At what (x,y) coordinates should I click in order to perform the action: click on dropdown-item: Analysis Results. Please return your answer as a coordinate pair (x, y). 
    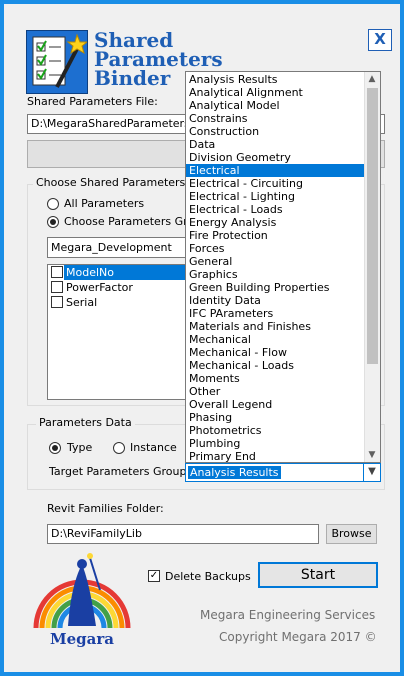
    Looking at the image, I should click on (275, 79).